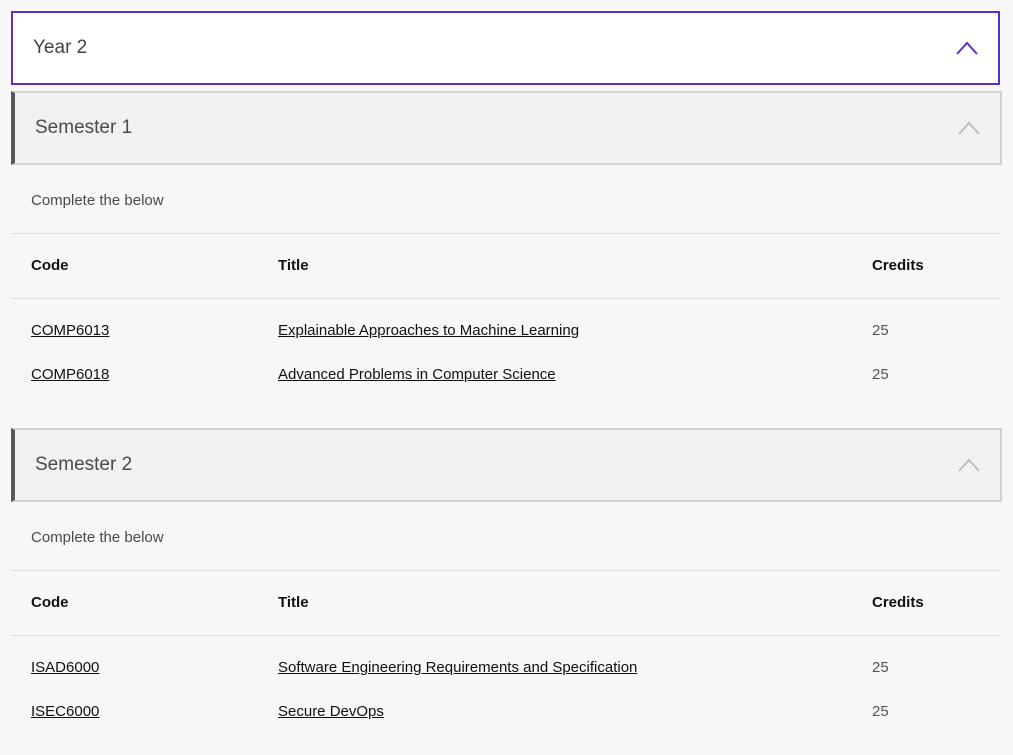 Image resolution: width=1013 pixels, height=755 pixels. I want to click on course-code-link: ISAD6000, so click(65, 667).